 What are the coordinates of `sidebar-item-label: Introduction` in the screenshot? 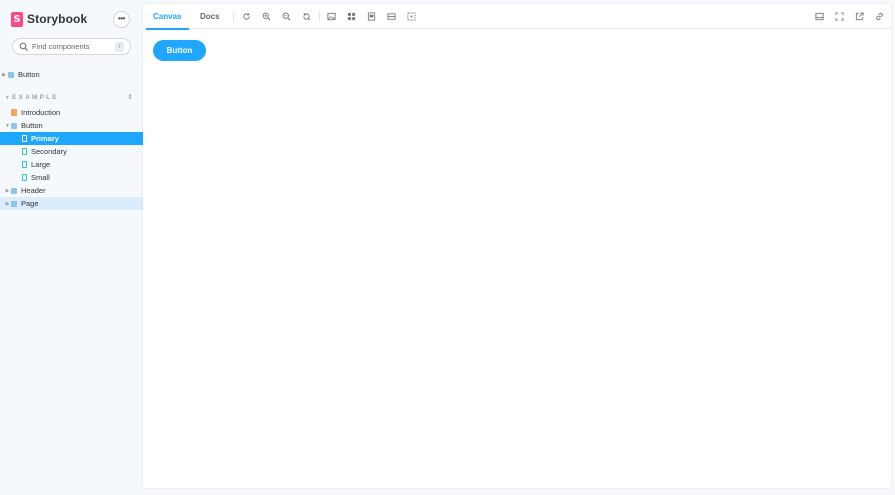 It's located at (41, 112).